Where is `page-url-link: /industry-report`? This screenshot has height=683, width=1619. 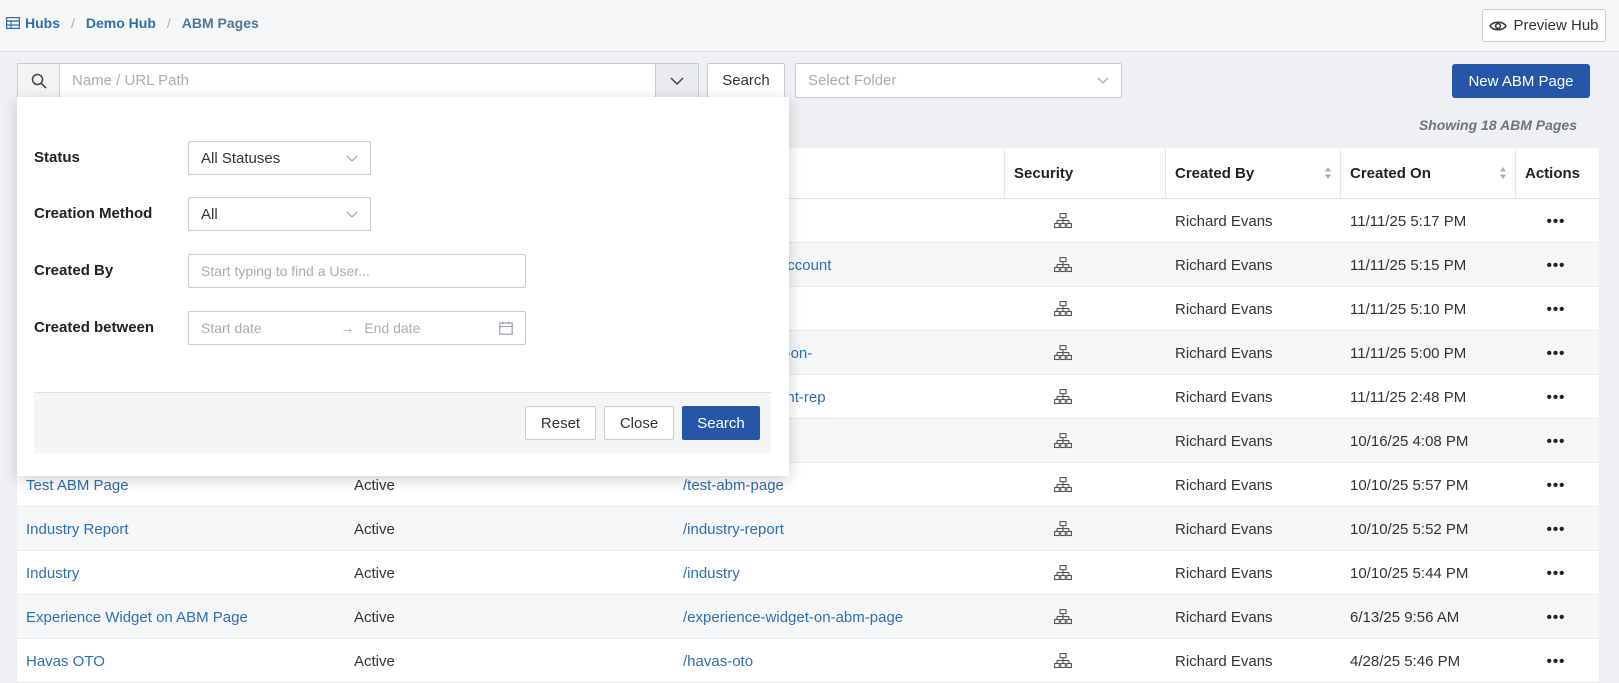
page-url-link: /industry-report is located at coordinates (848, 529).